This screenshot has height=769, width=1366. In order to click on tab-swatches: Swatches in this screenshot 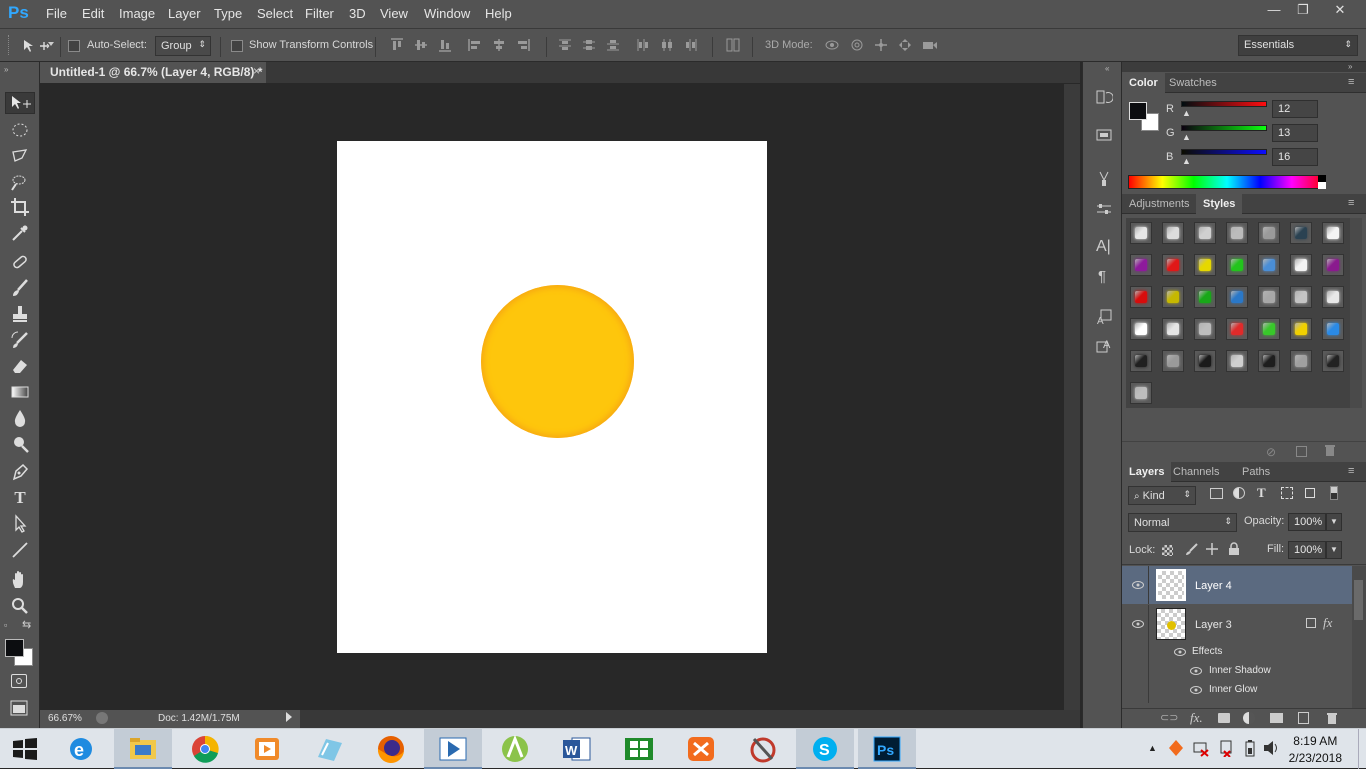, I will do `click(1193, 83)`.